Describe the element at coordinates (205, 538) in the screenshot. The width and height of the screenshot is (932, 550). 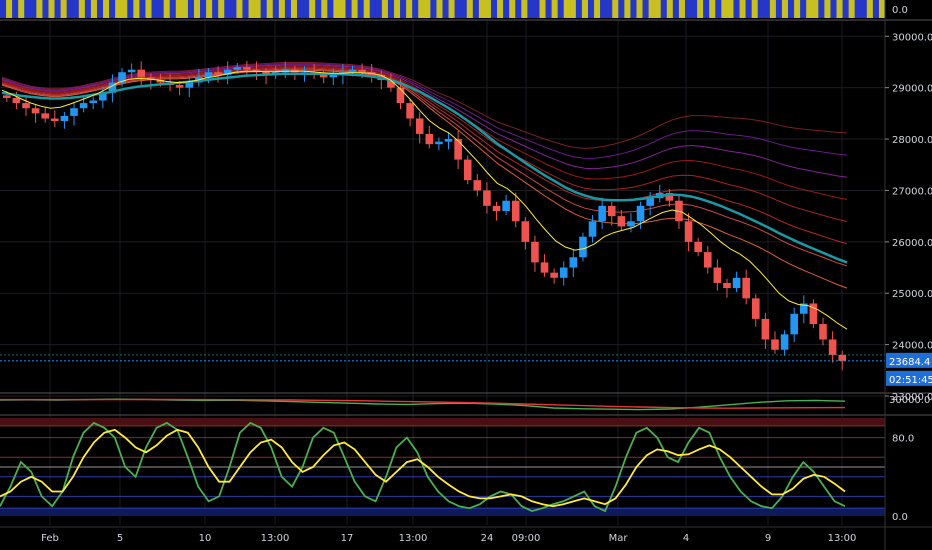
I see `time-tick-2: 10` at that location.